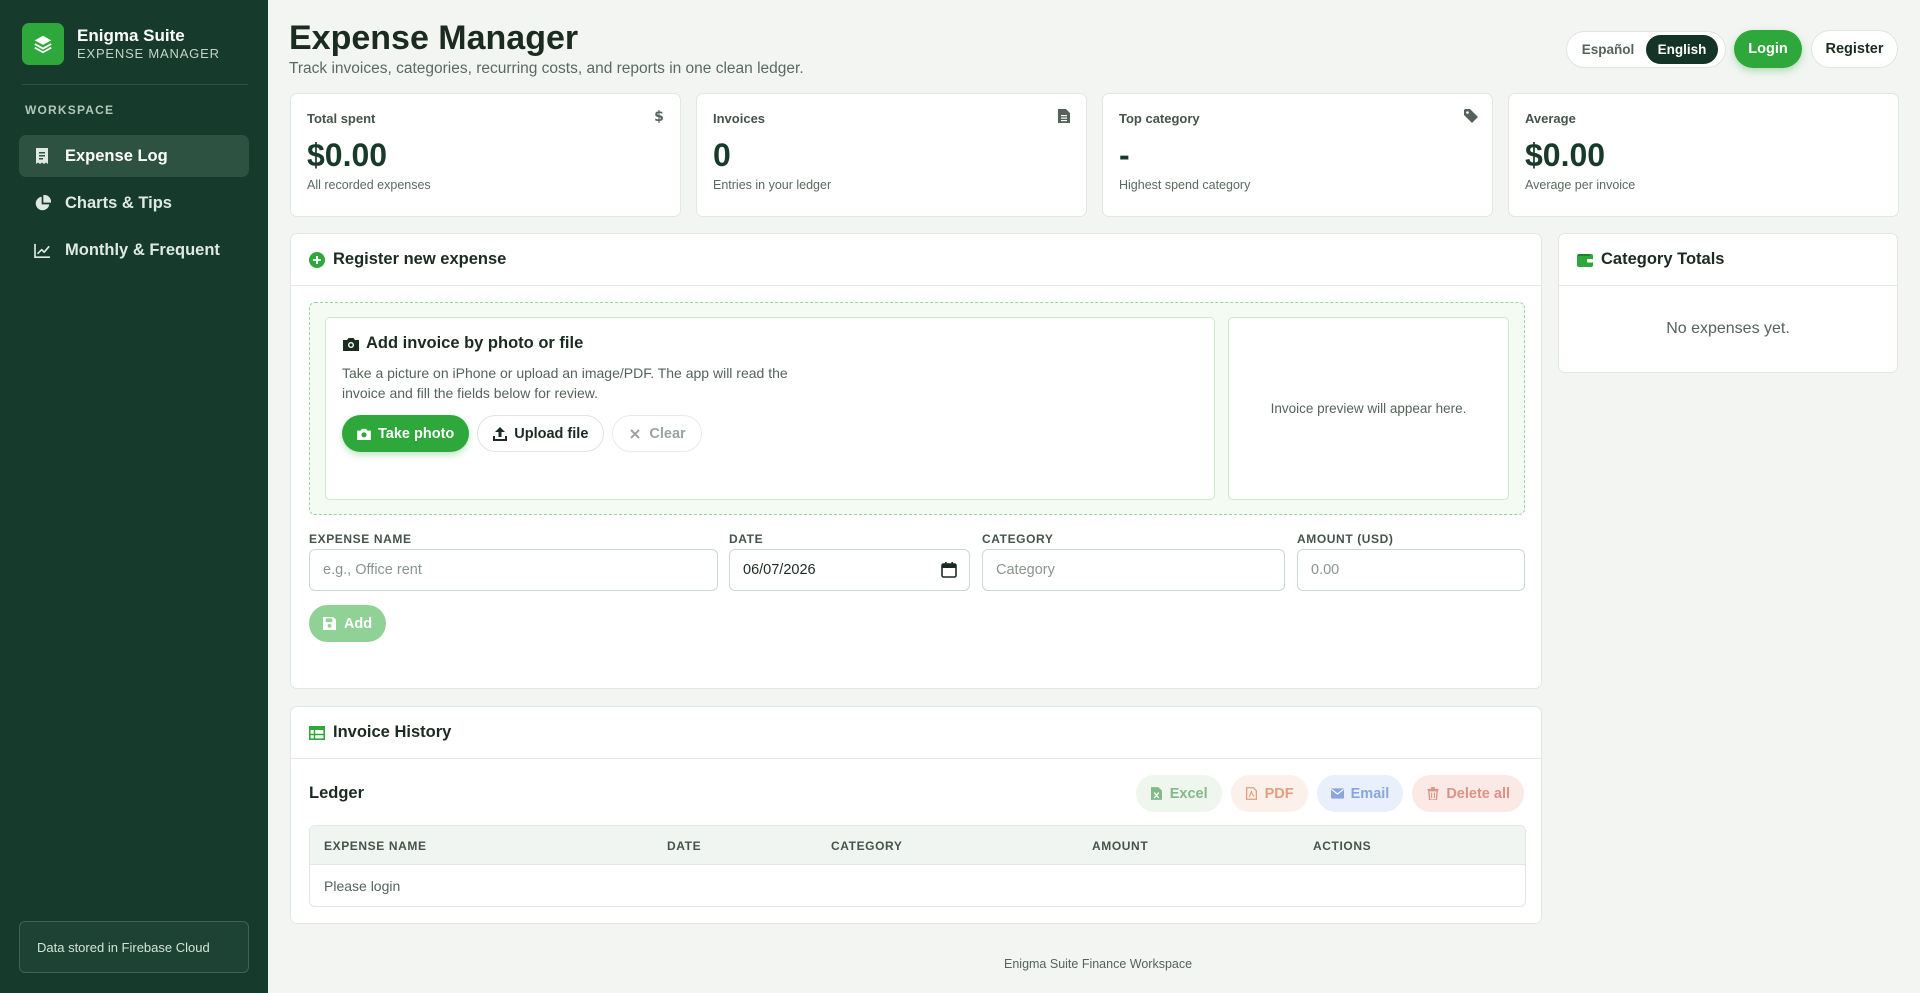 Image resolution: width=1920 pixels, height=993 pixels. What do you see at coordinates (779, 570) in the screenshot?
I see `date-value: 06/07/2026` at bounding box center [779, 570].